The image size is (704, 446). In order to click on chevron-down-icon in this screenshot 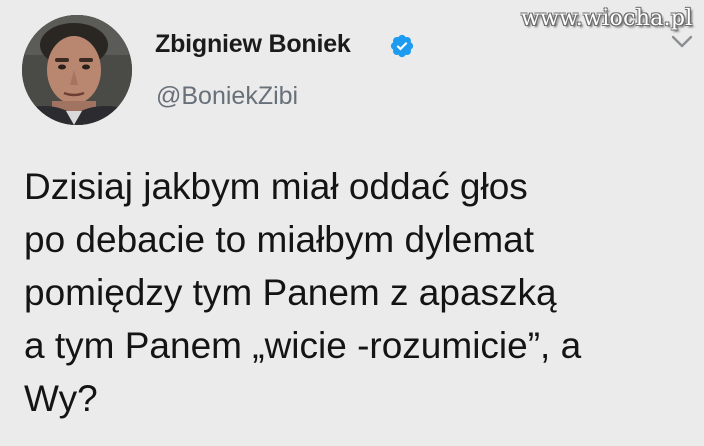, I will do `click(682, 42)`.